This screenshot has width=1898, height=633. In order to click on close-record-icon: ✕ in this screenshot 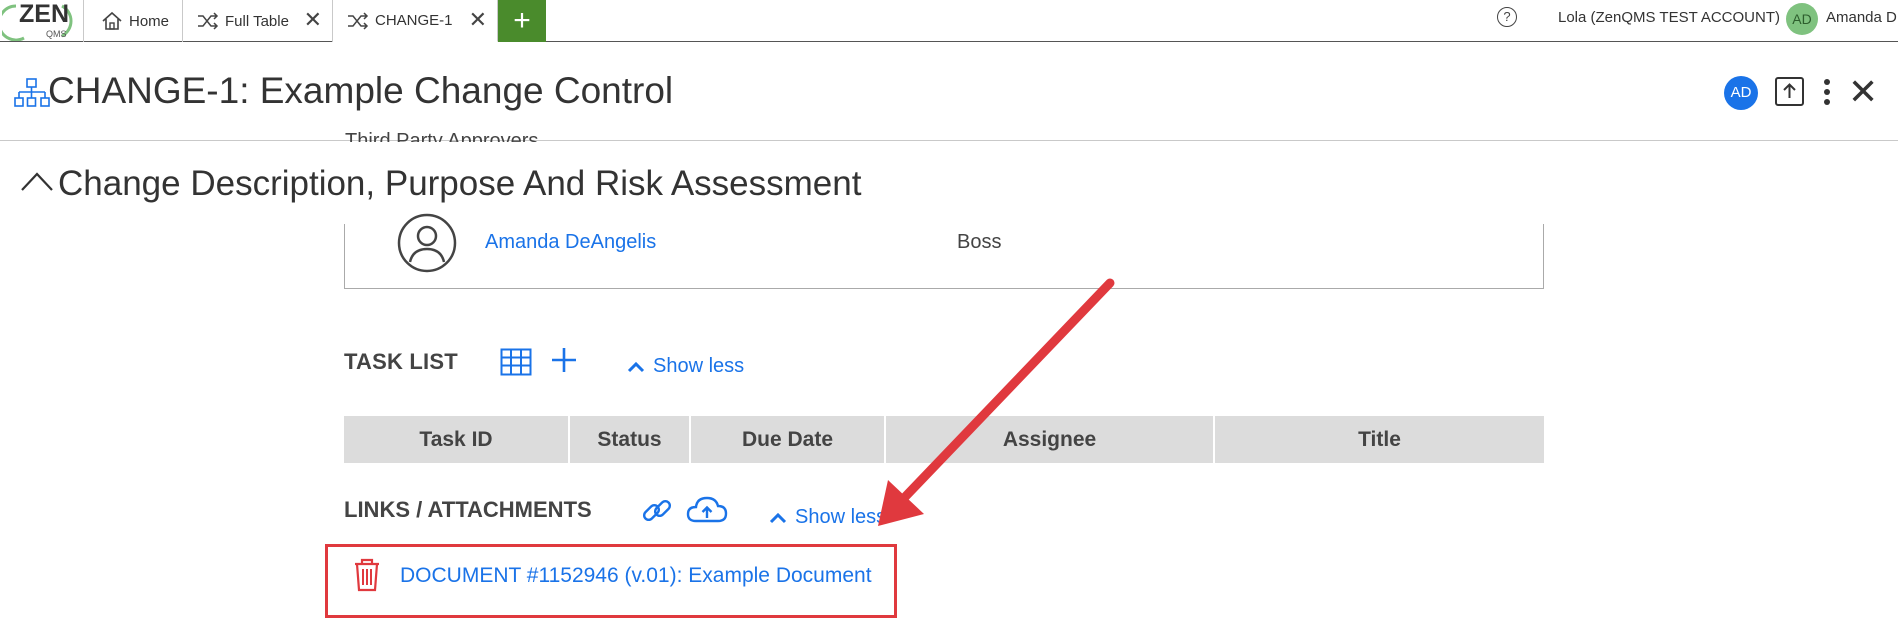, I will do `click(1863, 92)`.